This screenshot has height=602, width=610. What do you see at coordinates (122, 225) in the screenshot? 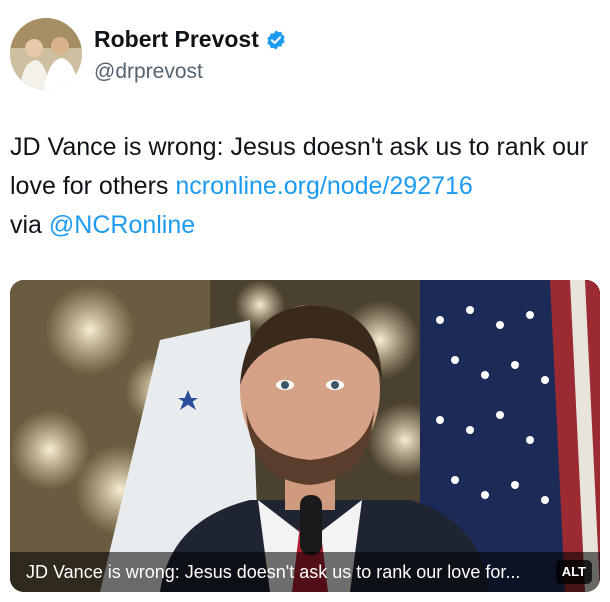
I see `mention-link: @NCRonline` at bounding box center [122, 225].